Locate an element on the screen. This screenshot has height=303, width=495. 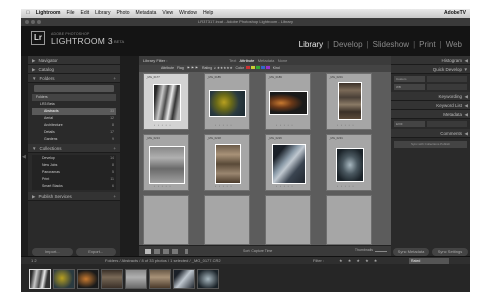
menu-edit: Edit is located at coordinates (85, 13).